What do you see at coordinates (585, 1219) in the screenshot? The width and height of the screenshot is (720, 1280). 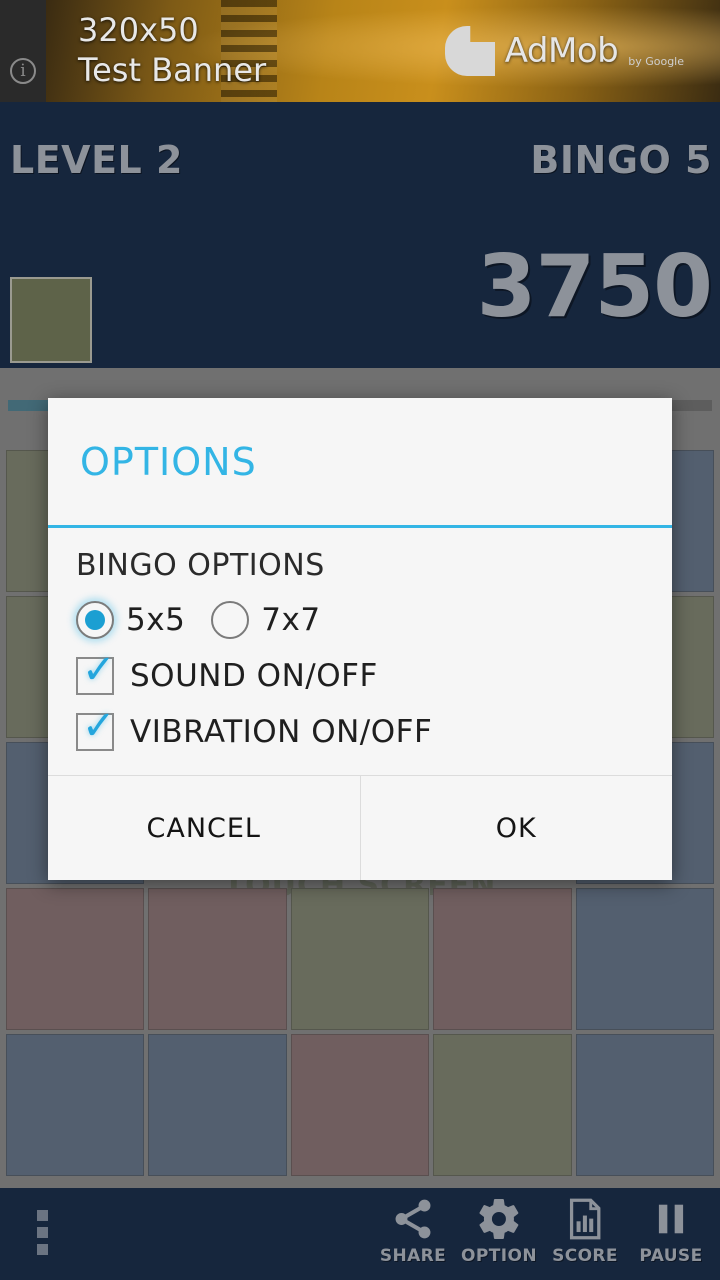 I see `score-document-icon` at bounding box center [585, 1219].